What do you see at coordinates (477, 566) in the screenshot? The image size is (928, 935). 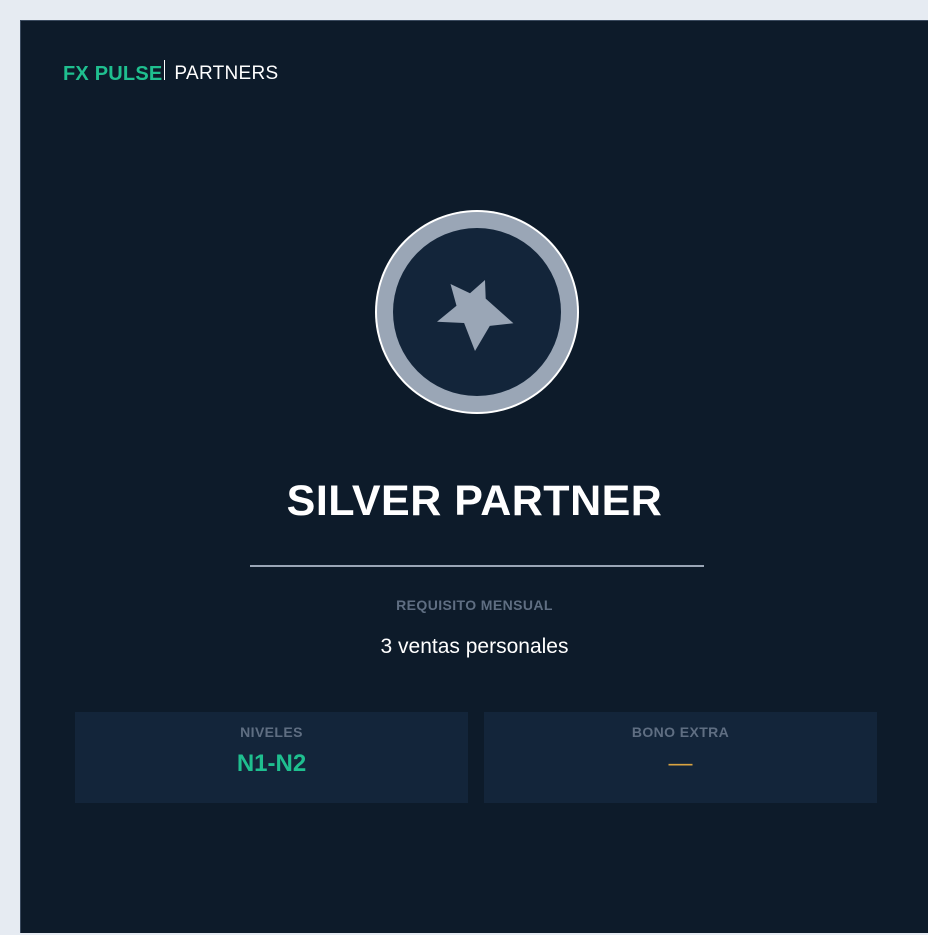 I see `title-divider` at bounding box center [477, 566].